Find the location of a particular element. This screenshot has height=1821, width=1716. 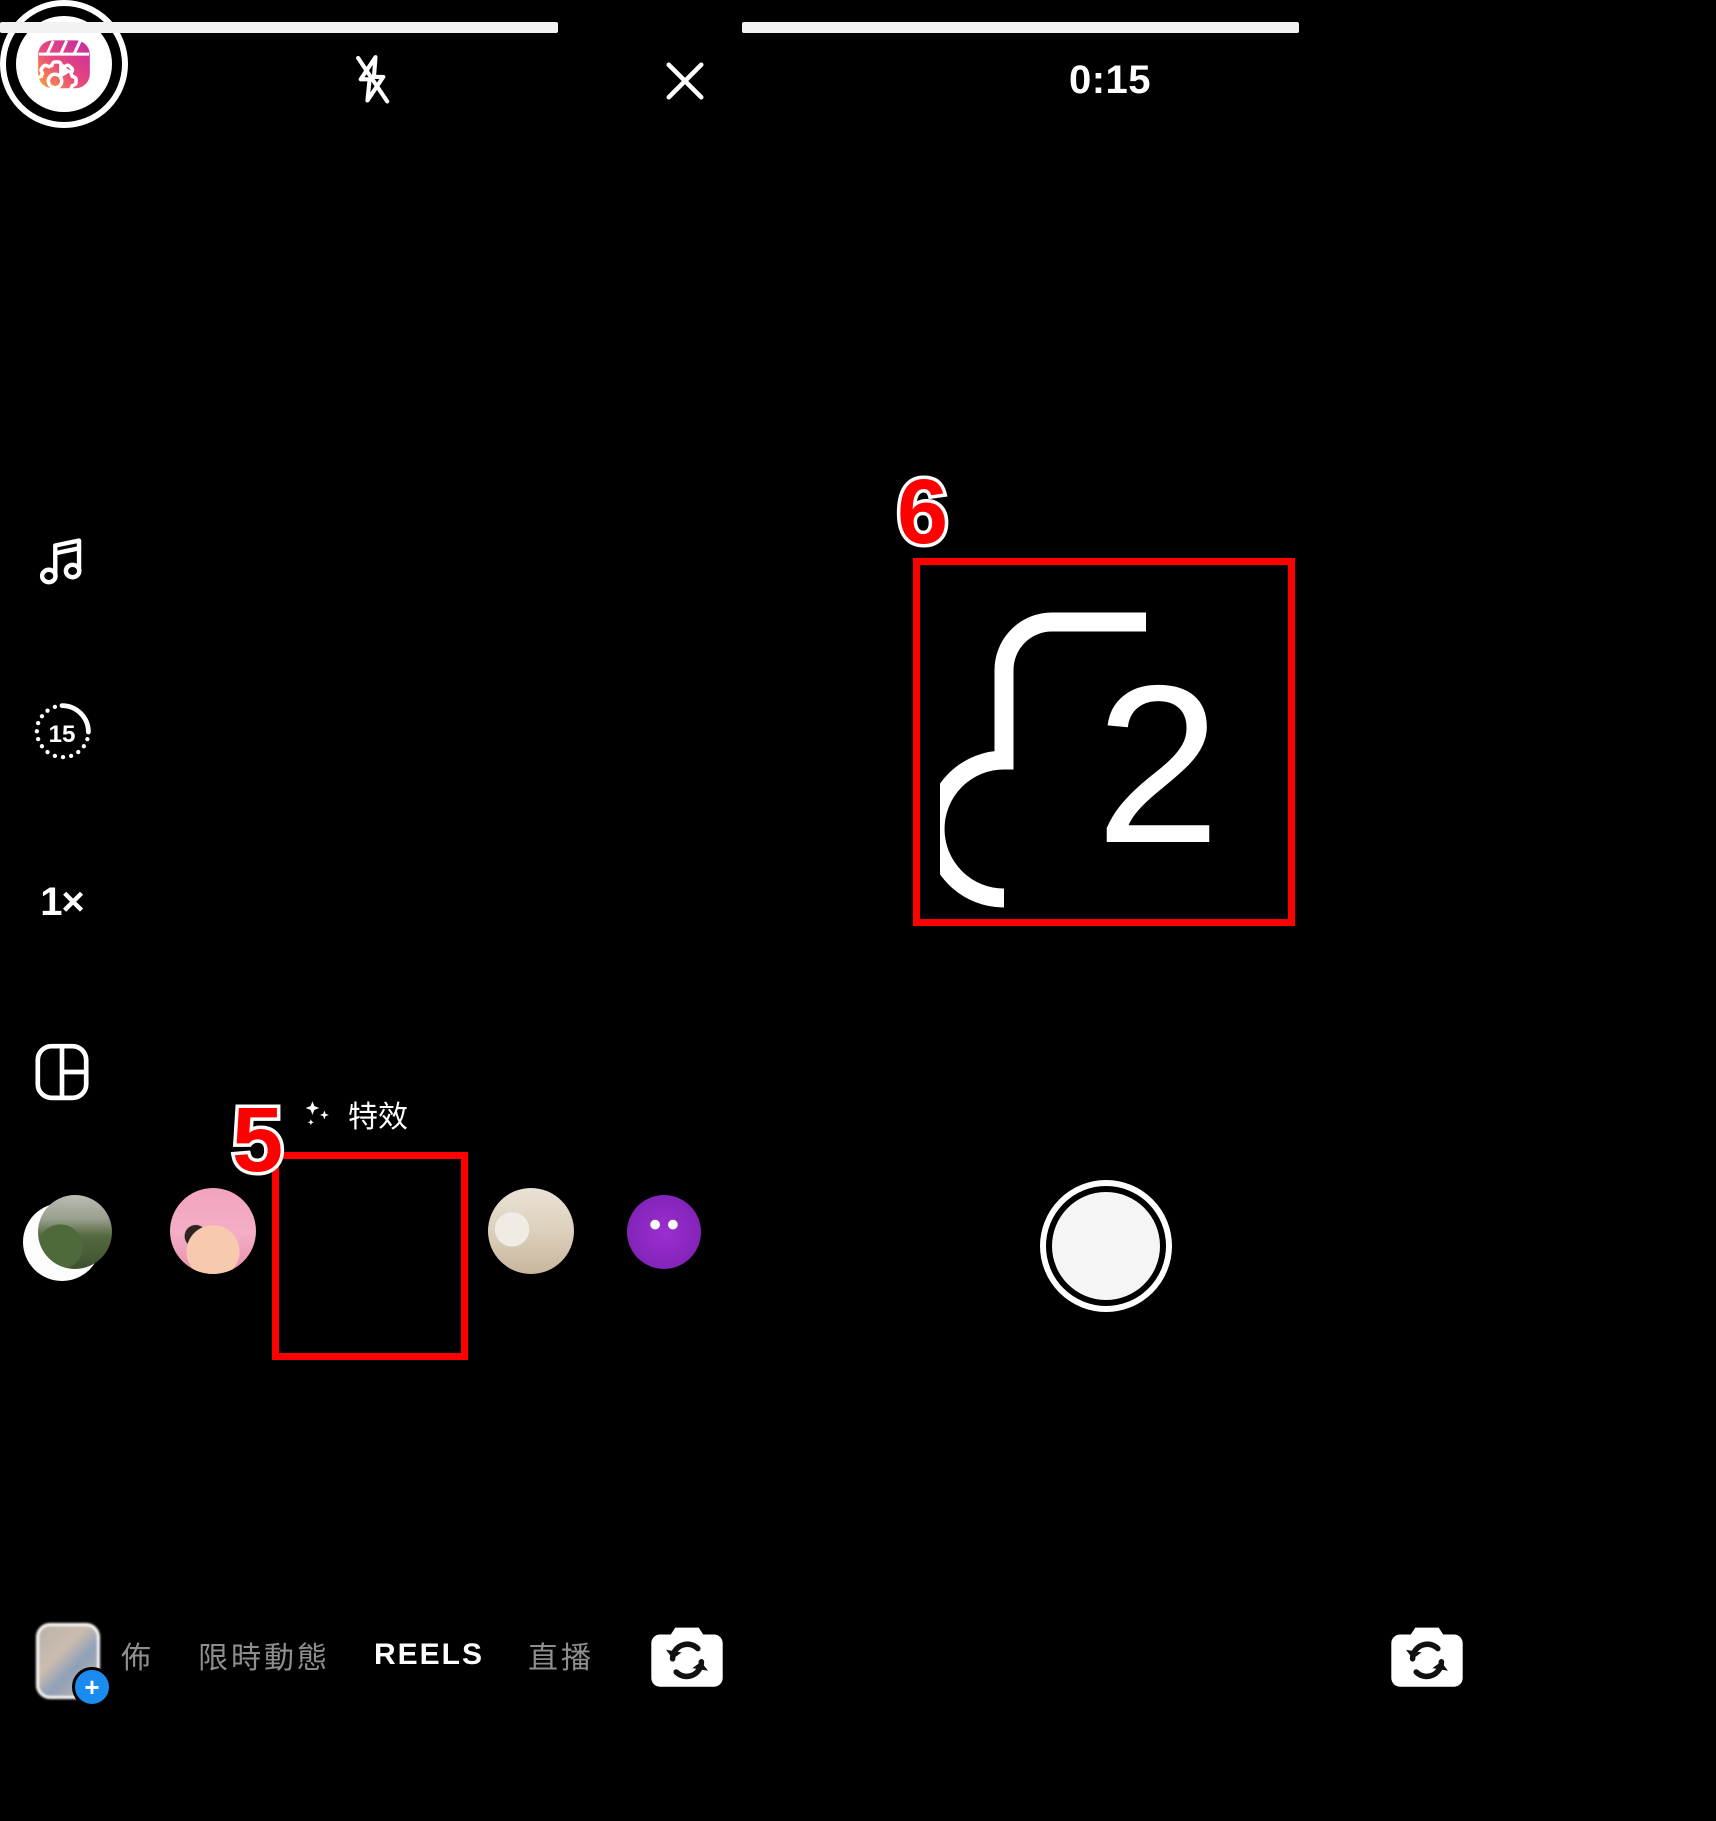

gear-icon is located at coordinates (56, 81).